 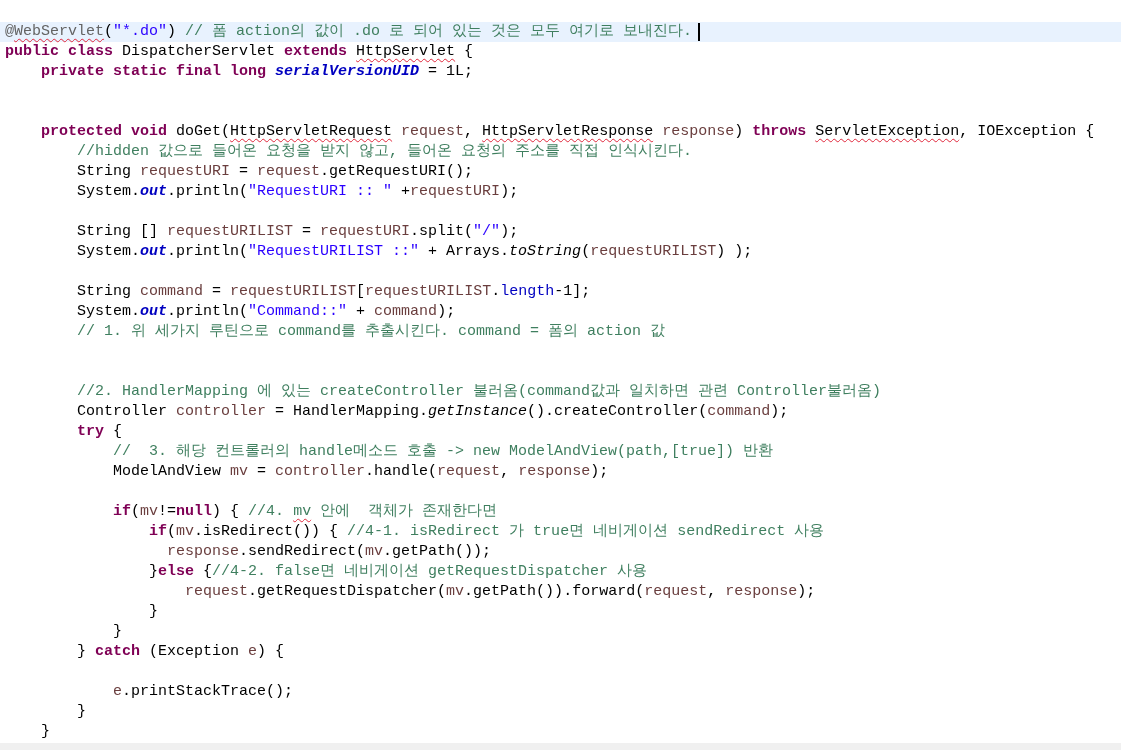 What do you see at coordinates (275, 172) in the screenshot?
I see `code-line: String requestURI = request.getRequestURI();` at bounding box center [275, 172].